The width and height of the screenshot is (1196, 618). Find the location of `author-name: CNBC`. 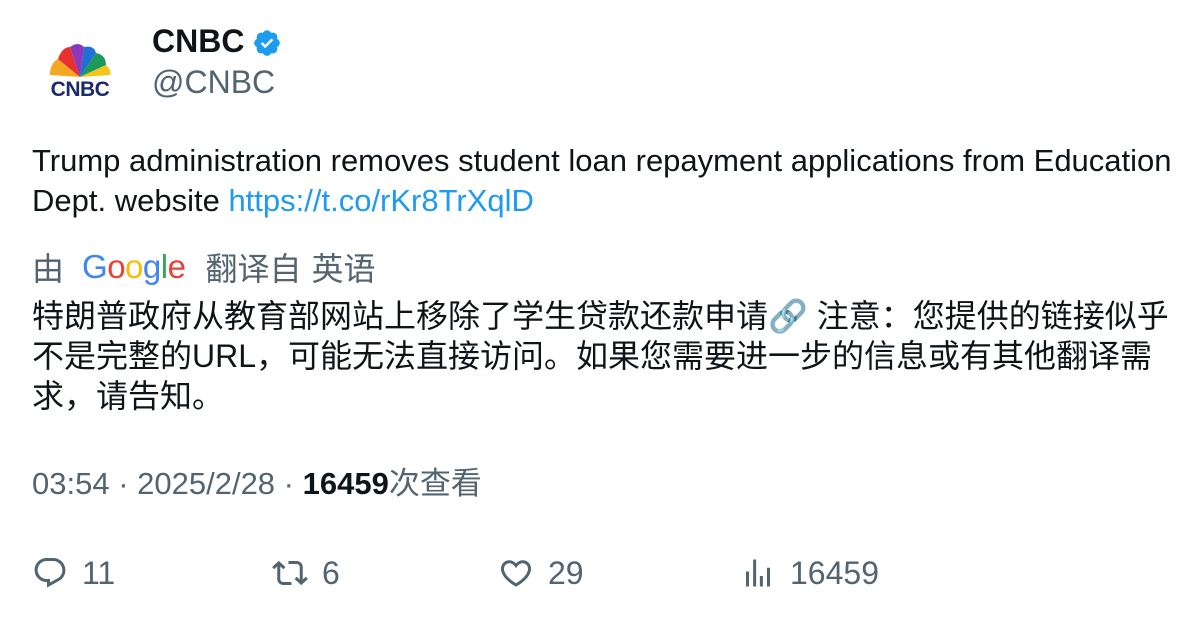

author-name: CNBC is located at coordinates (198, 41).